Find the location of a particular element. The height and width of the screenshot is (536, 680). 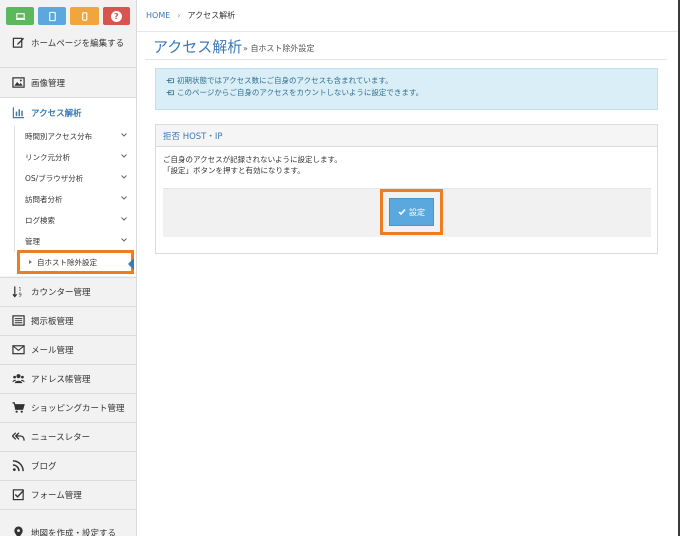

sort-number-icon: 19 is located at coordinates (18, 292).